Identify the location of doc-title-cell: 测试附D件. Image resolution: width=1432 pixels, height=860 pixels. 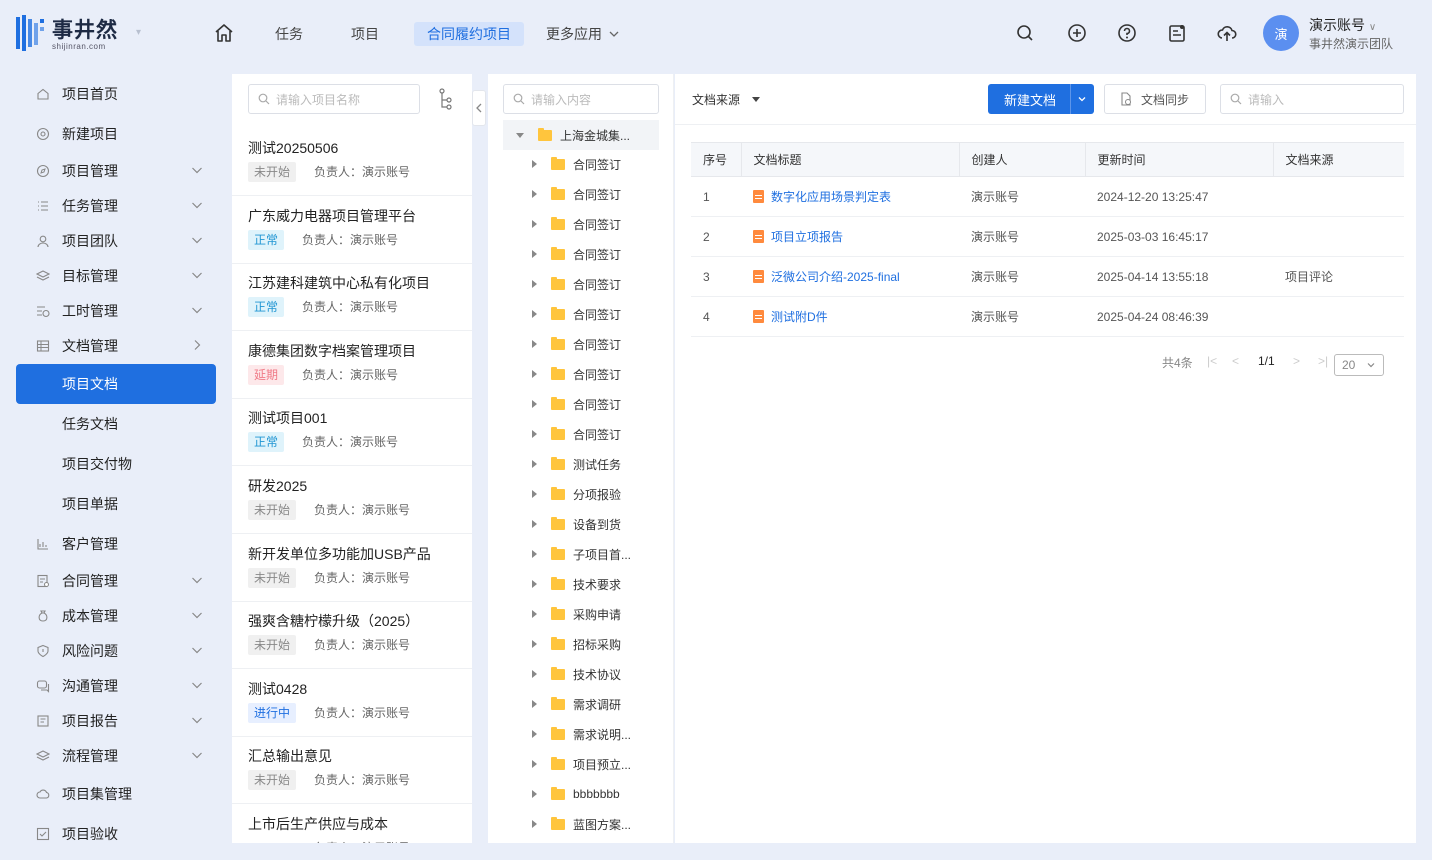
(850, 316).